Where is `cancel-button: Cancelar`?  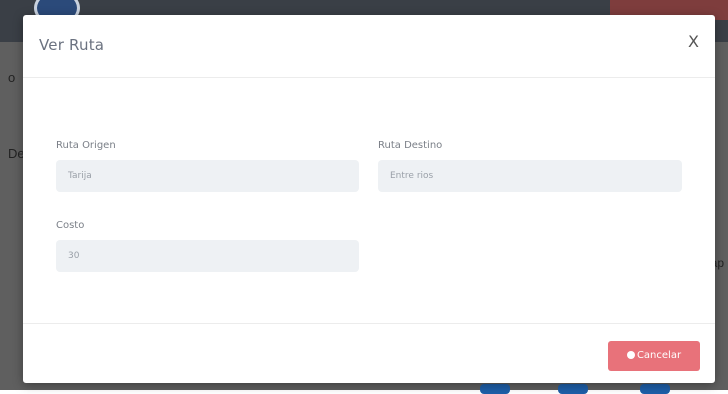 cancel-button: Cancelar is located at coordinates (654, 356).